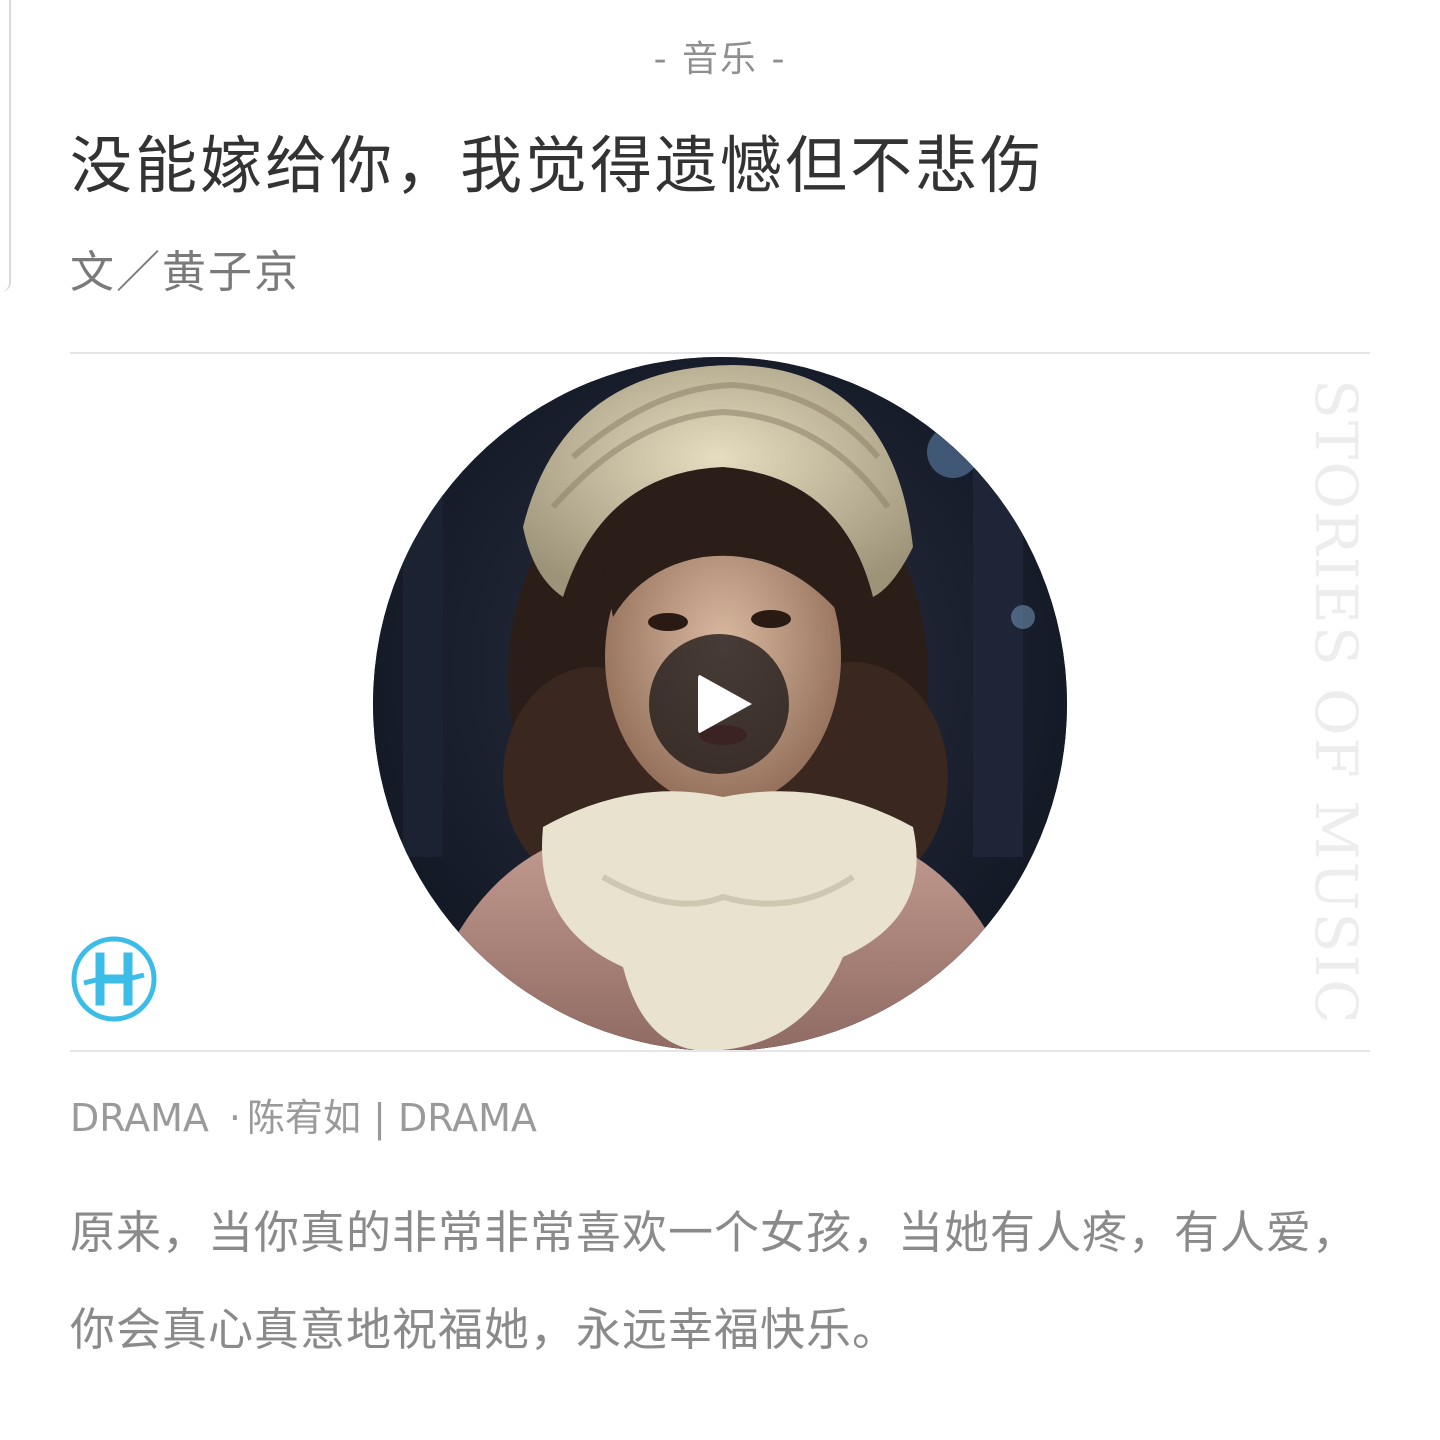  I want to click on play-button, so click(719, 704).